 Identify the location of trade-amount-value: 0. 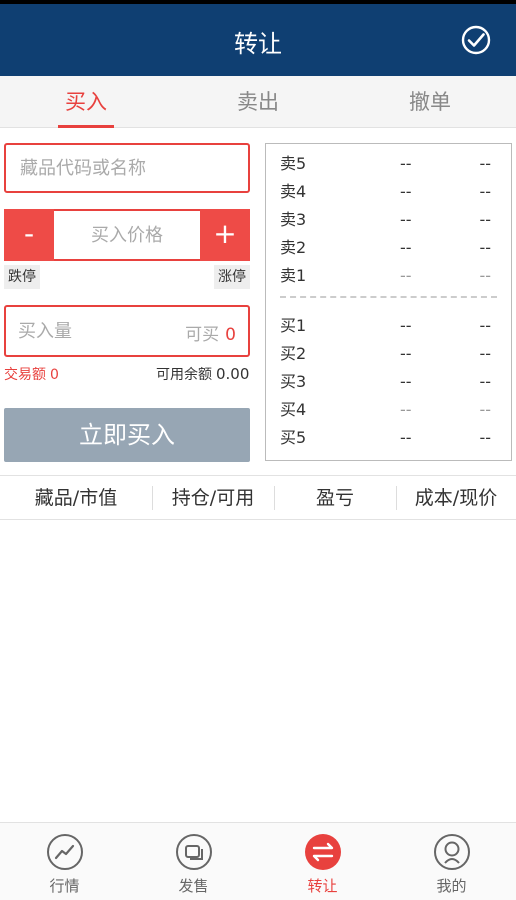
(54, 375).